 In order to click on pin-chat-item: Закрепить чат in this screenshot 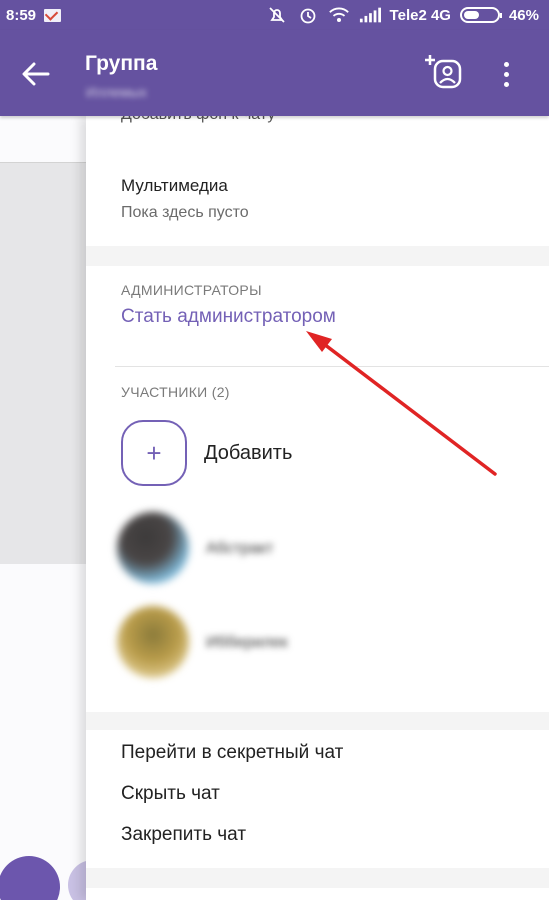, I will do `click(183, 835)`.